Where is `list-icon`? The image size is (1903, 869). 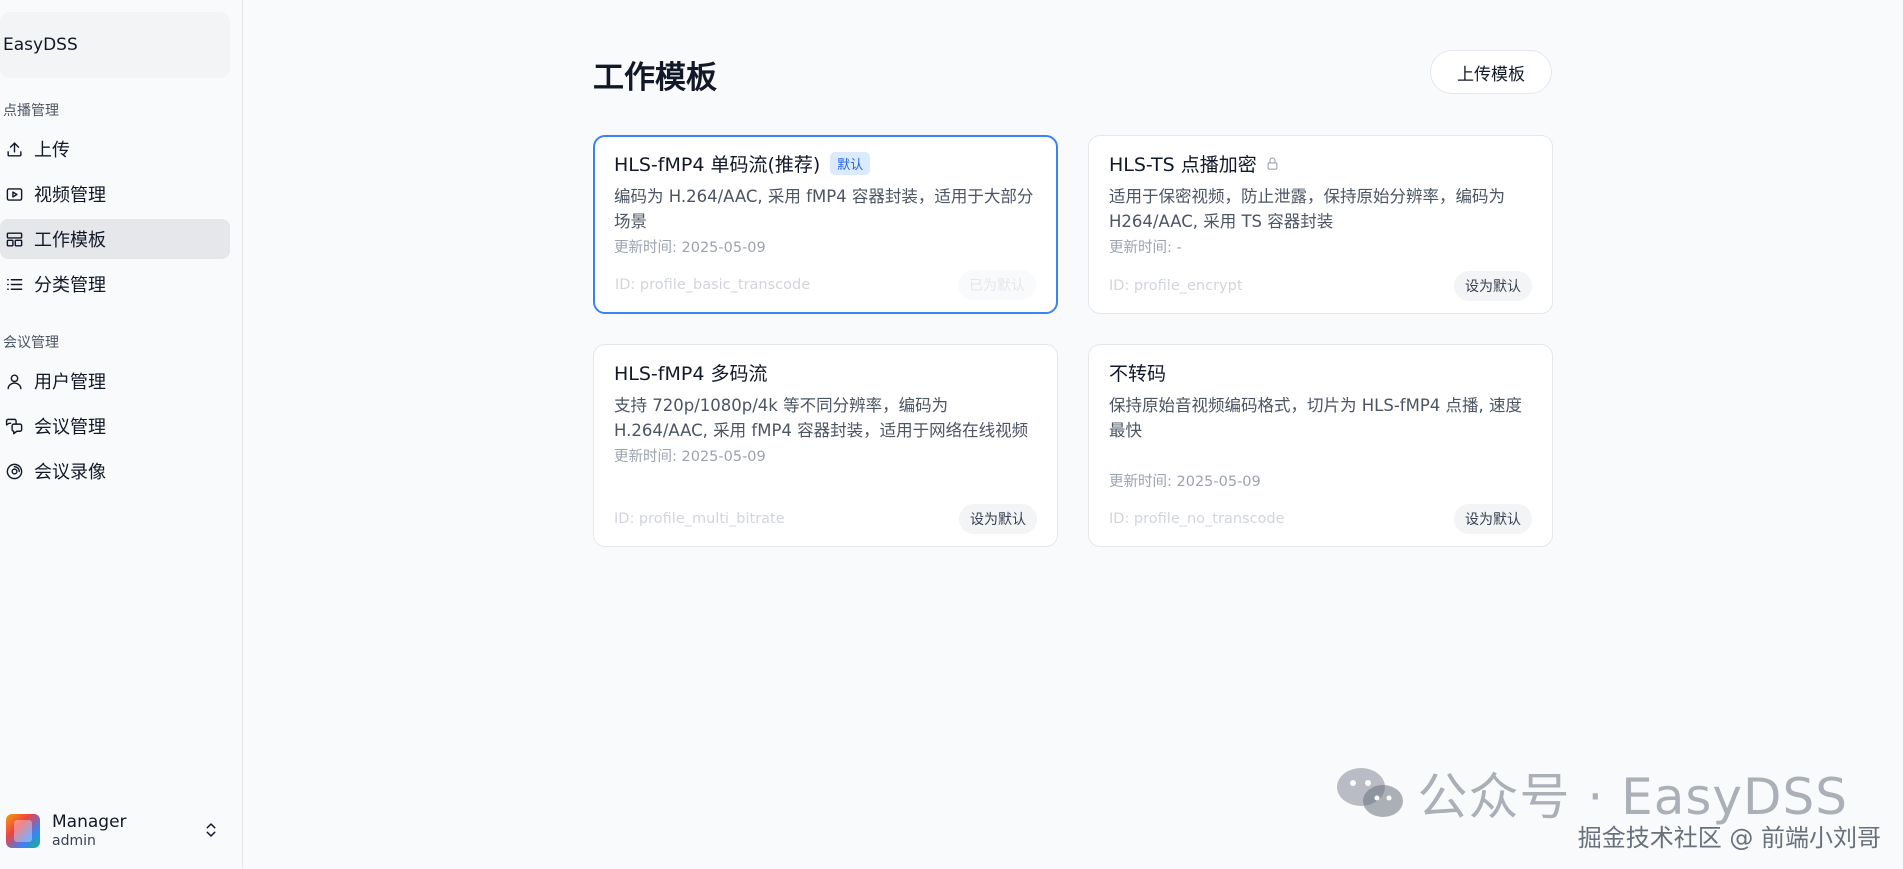 list-icon is located at coordinates (14, 284).